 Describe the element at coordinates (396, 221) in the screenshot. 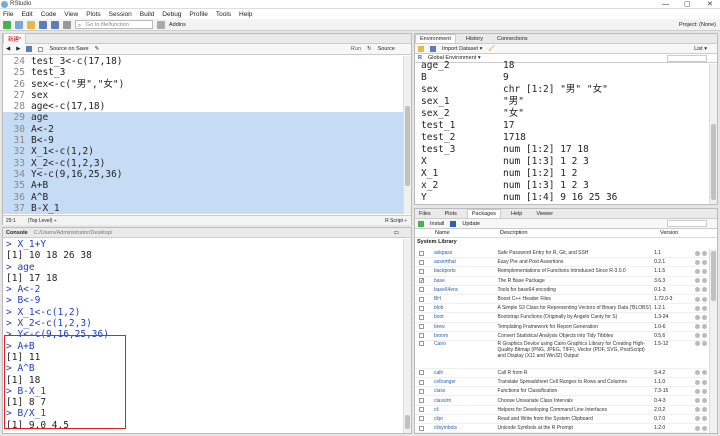

I see `file-type-selector: R Script ÷` at that location.